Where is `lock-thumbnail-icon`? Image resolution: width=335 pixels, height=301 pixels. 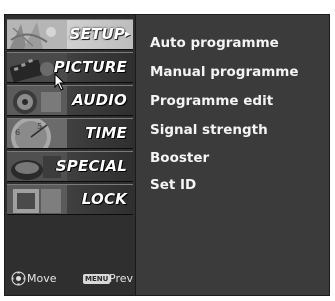
lock-thumbnail-icon is located at coordinates (37, 199).